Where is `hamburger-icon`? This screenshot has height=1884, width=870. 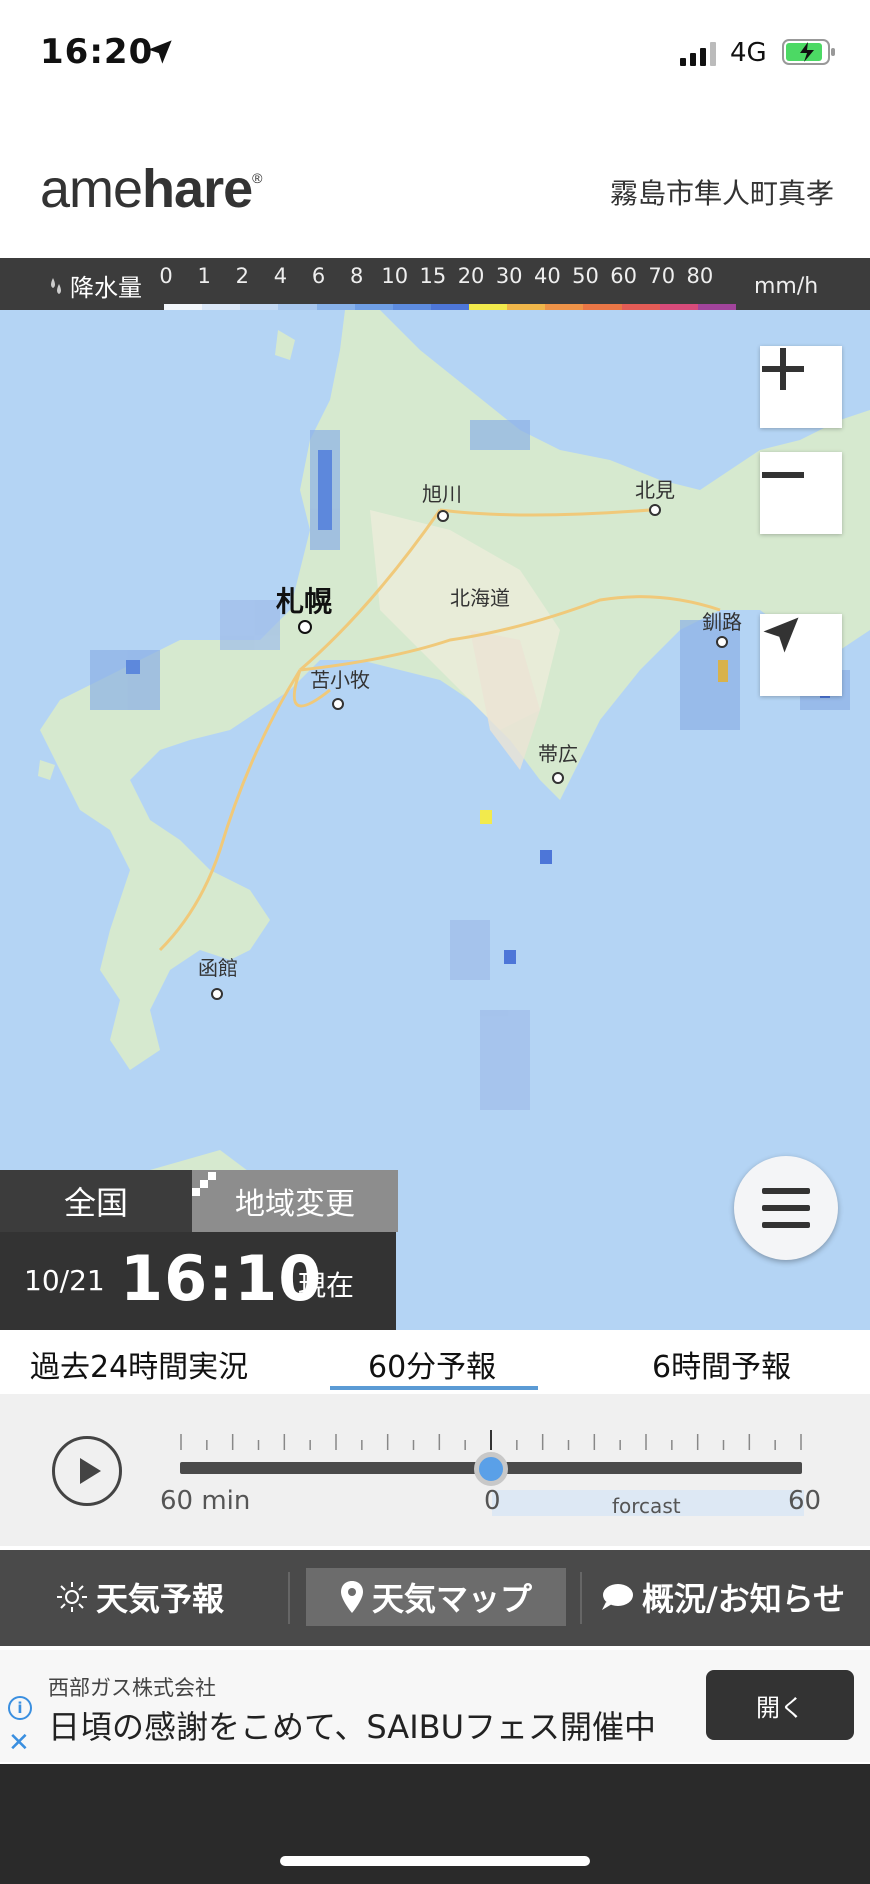 hamburger-icon is located at coordinates (786, 1208).